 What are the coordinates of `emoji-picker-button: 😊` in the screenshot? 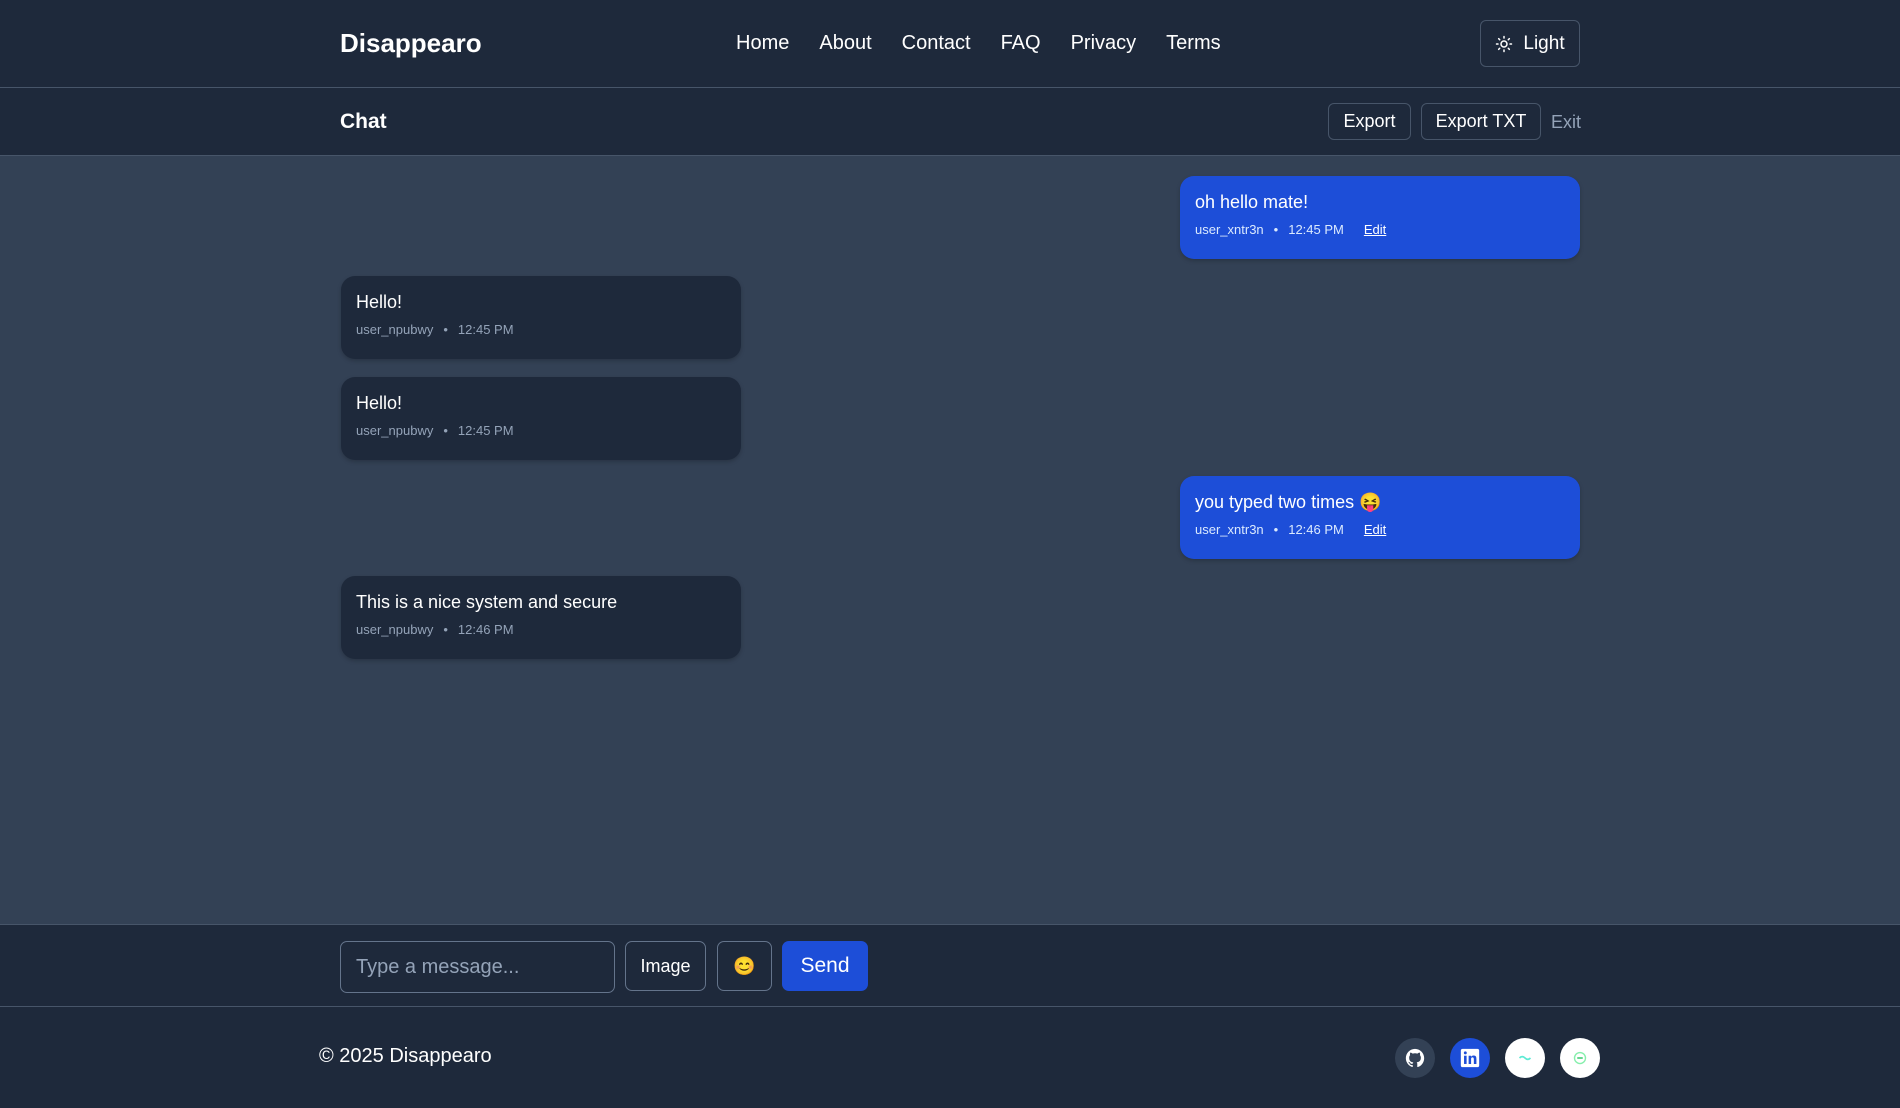 It's located at (744, 966).